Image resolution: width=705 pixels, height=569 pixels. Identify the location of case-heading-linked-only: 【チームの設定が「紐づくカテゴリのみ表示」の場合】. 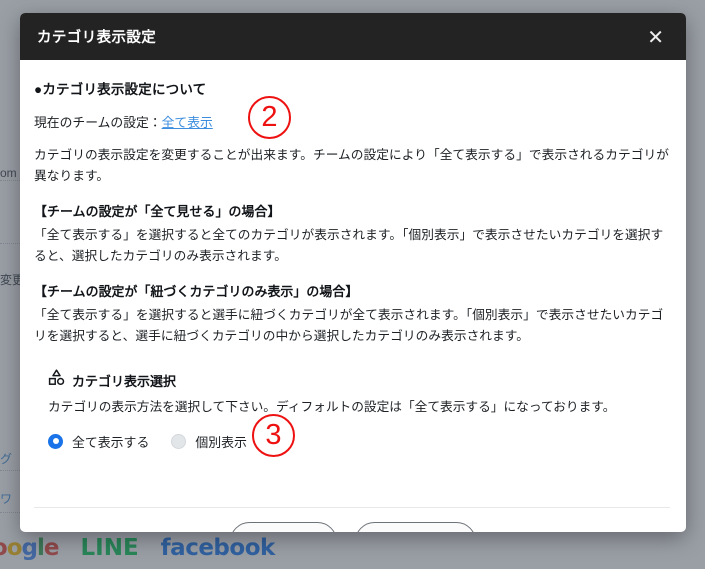
(196, 291).